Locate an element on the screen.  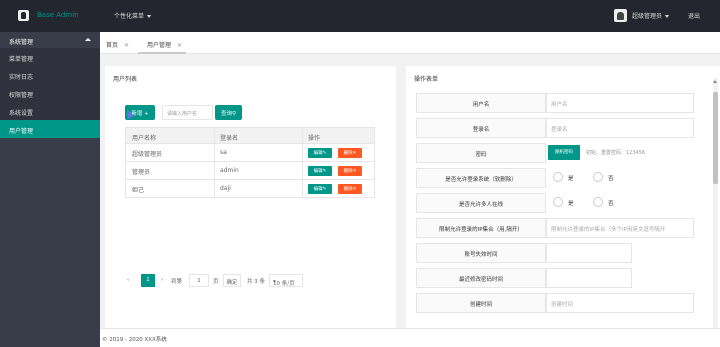
avatar is located at coordinates (620, 15).